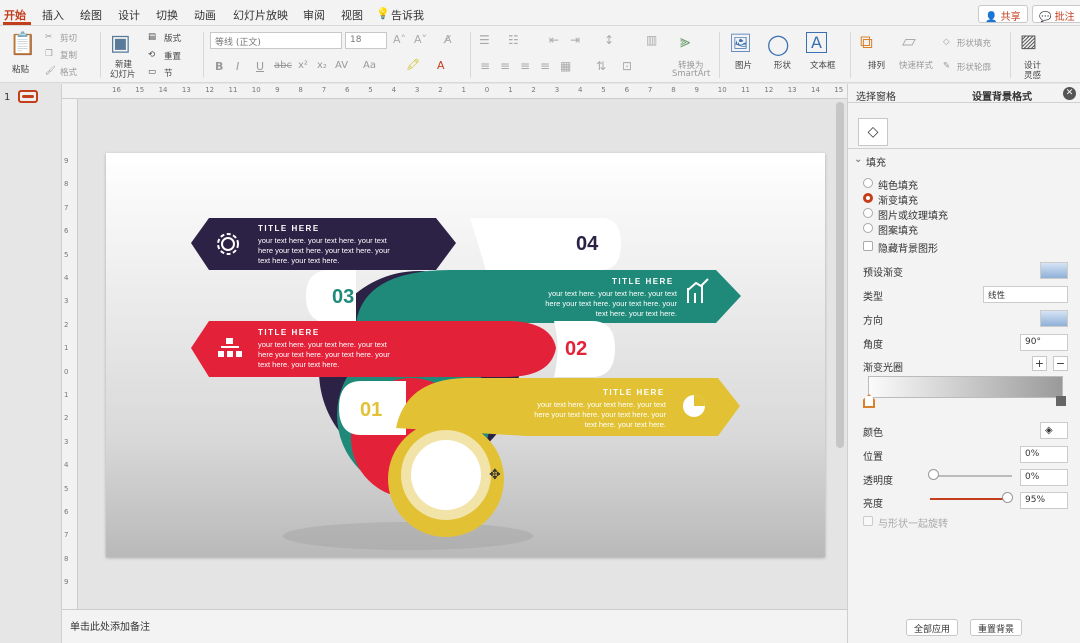 This screenshot has height=643, width=1080. What do you see at coordinates (634, 392) in the screenshot?
I see `item-01-title: TITLE HERE` at bounding box center [634, 392].